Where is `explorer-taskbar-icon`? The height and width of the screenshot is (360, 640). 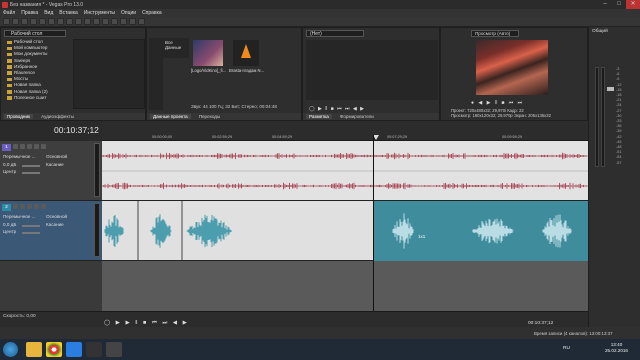 explorer-taskbar-icon is located at coordinates (34, 349).